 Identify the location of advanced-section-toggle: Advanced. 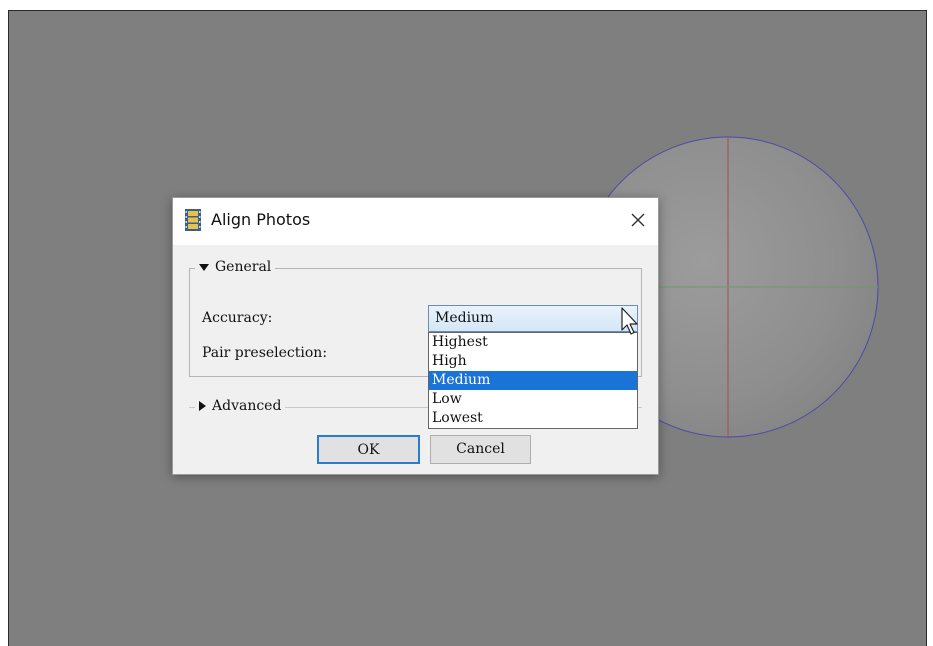
(240, 406).